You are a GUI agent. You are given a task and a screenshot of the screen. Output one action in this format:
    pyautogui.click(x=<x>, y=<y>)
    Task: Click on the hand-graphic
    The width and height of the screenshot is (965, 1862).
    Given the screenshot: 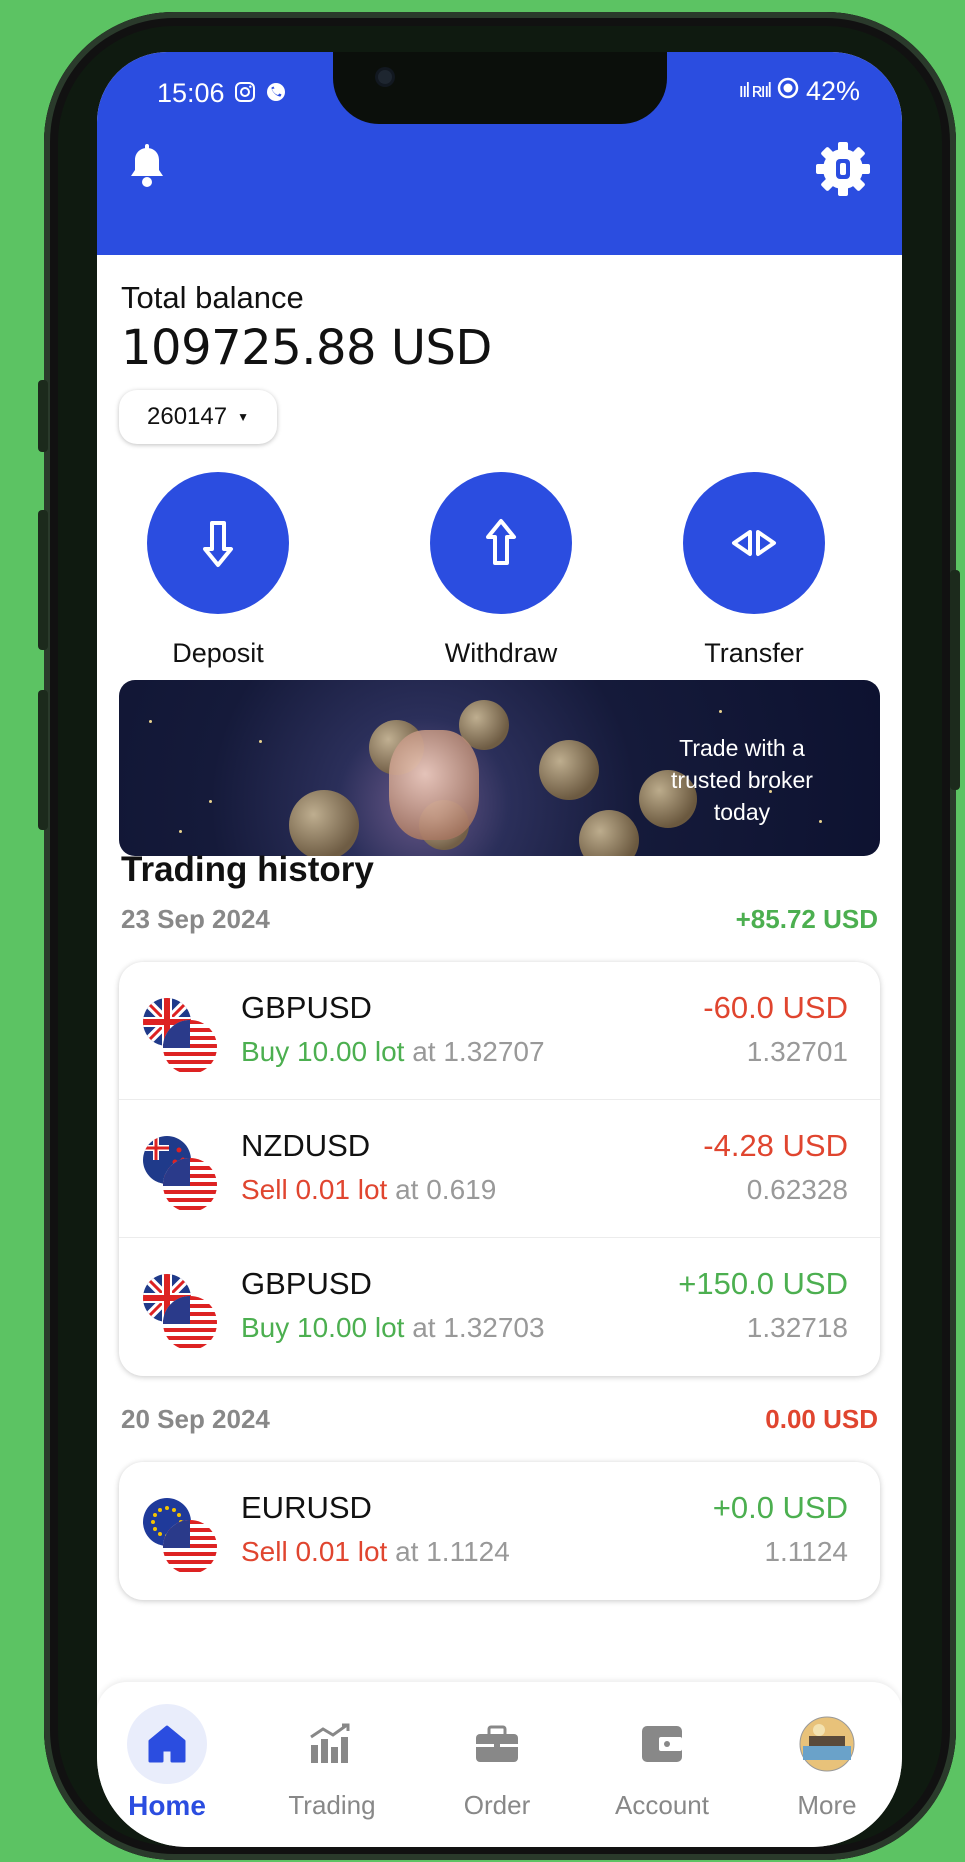 What is the action you would take?
    pyautogui.click(x=434, y=785)
    